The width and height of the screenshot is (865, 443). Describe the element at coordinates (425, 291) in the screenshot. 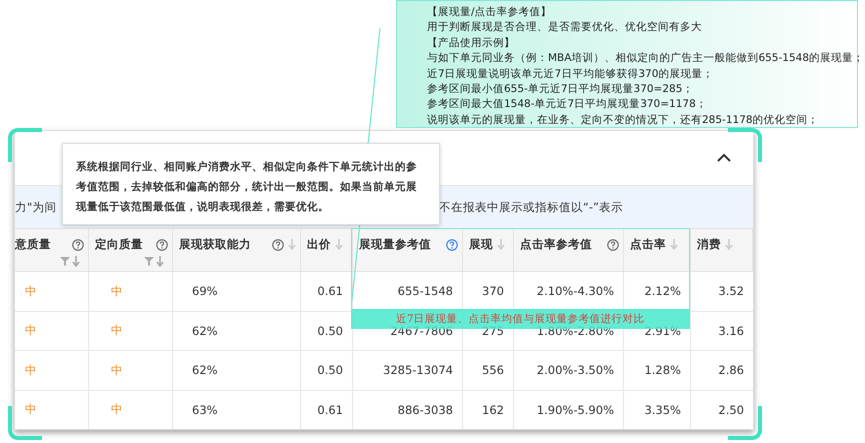

I see `table-cell: 655-1548` at that location.